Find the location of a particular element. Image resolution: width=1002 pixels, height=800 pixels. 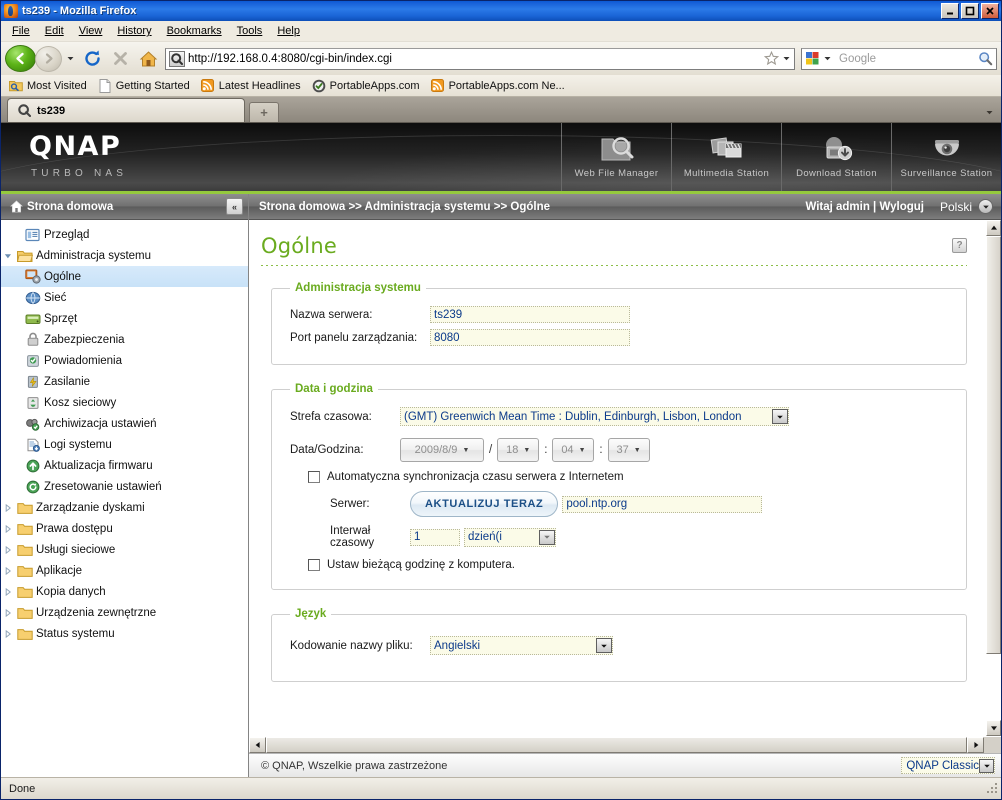

app-web-file-manager: Web File Manager is located at coordinates (616, 157).